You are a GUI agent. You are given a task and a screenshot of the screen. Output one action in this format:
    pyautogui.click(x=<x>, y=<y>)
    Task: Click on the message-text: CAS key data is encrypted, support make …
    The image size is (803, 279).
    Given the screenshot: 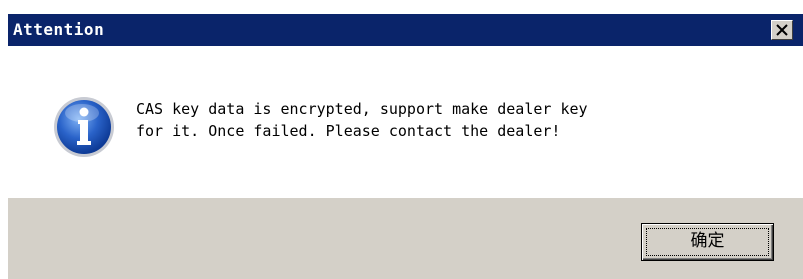 What is the action you would take?
    pyautogui.click(x=461, y=120)
    